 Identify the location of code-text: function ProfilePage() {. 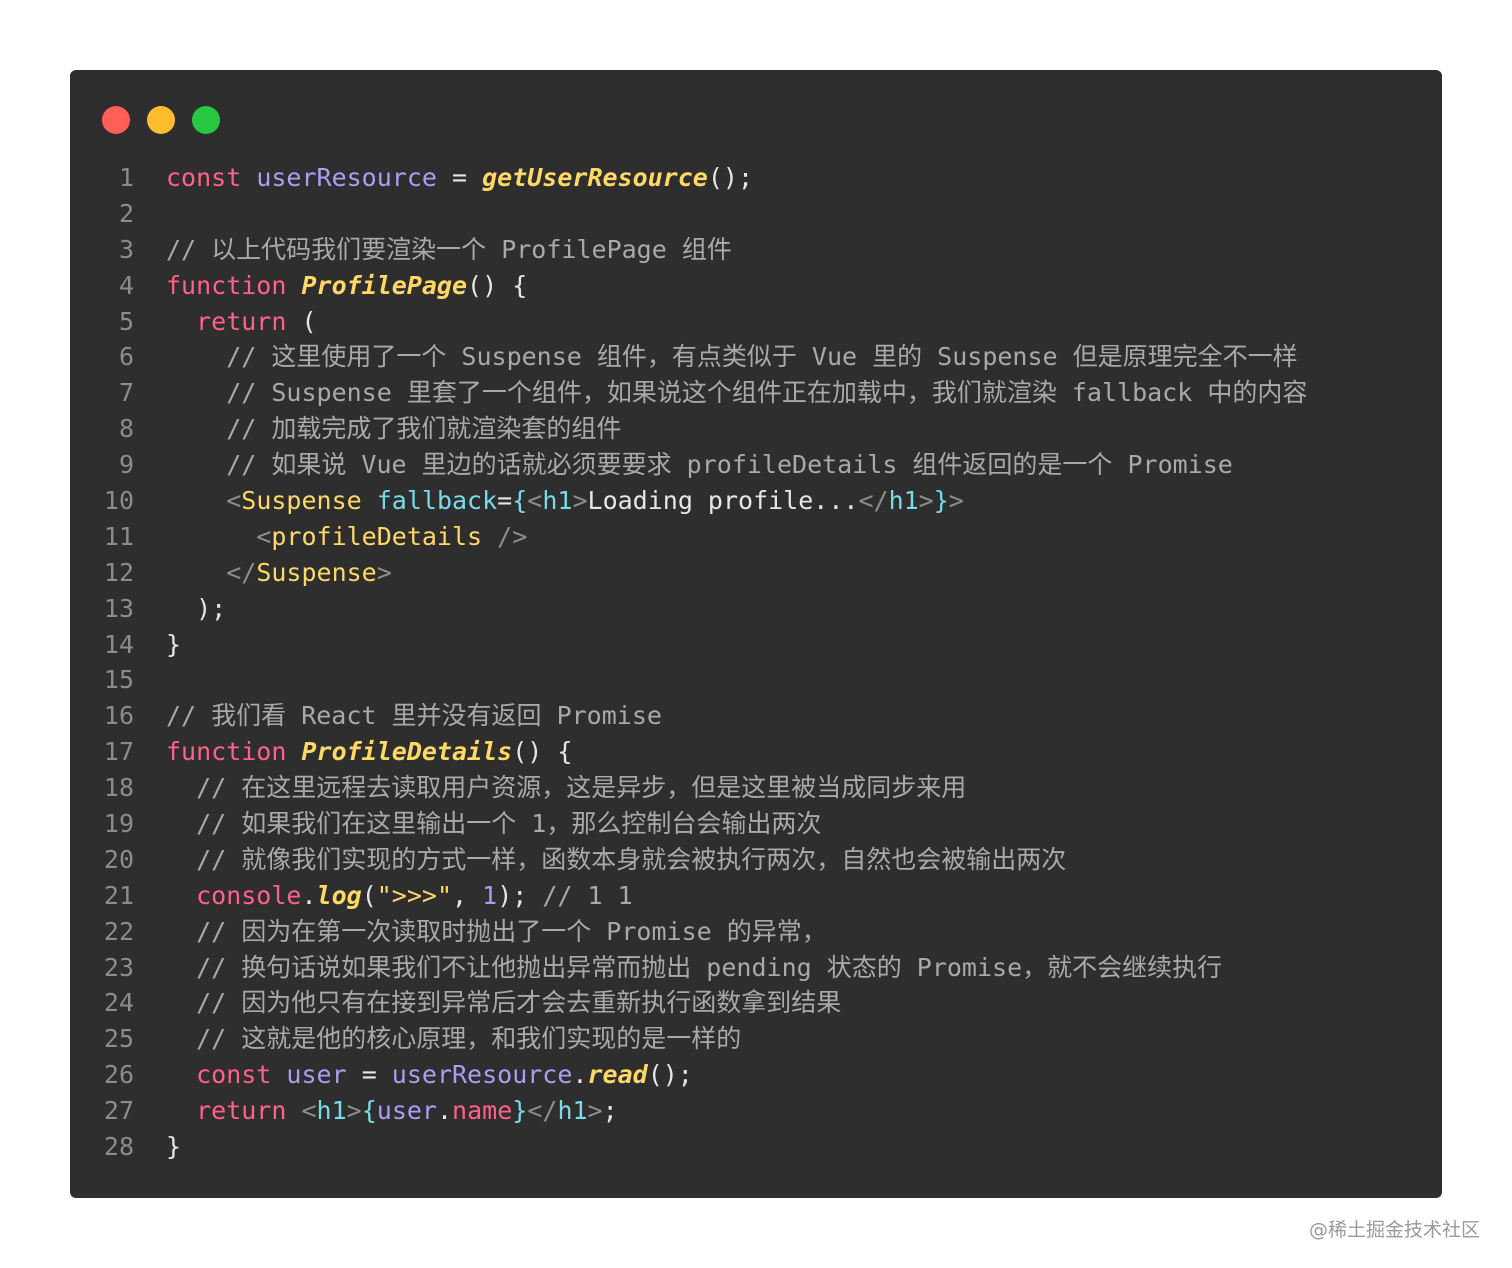
(346, 286).